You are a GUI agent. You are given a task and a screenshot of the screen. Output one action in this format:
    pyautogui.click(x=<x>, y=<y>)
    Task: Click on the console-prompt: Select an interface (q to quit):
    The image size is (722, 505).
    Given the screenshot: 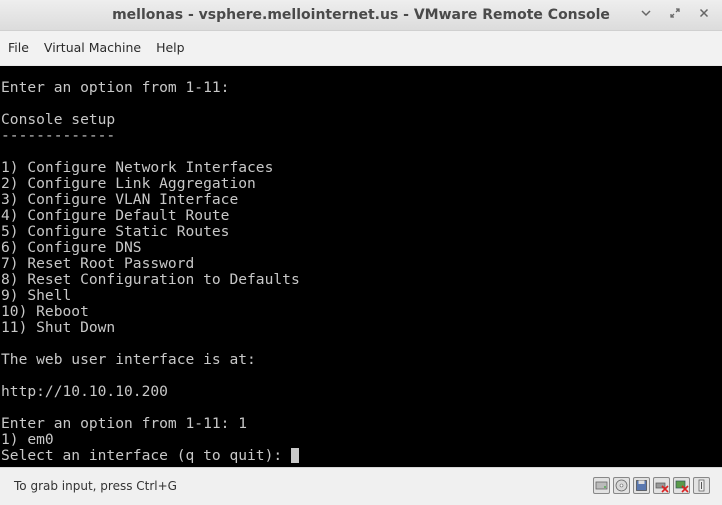 What is the action you would take?
    pyautogui.click(x=142, y=455)
    